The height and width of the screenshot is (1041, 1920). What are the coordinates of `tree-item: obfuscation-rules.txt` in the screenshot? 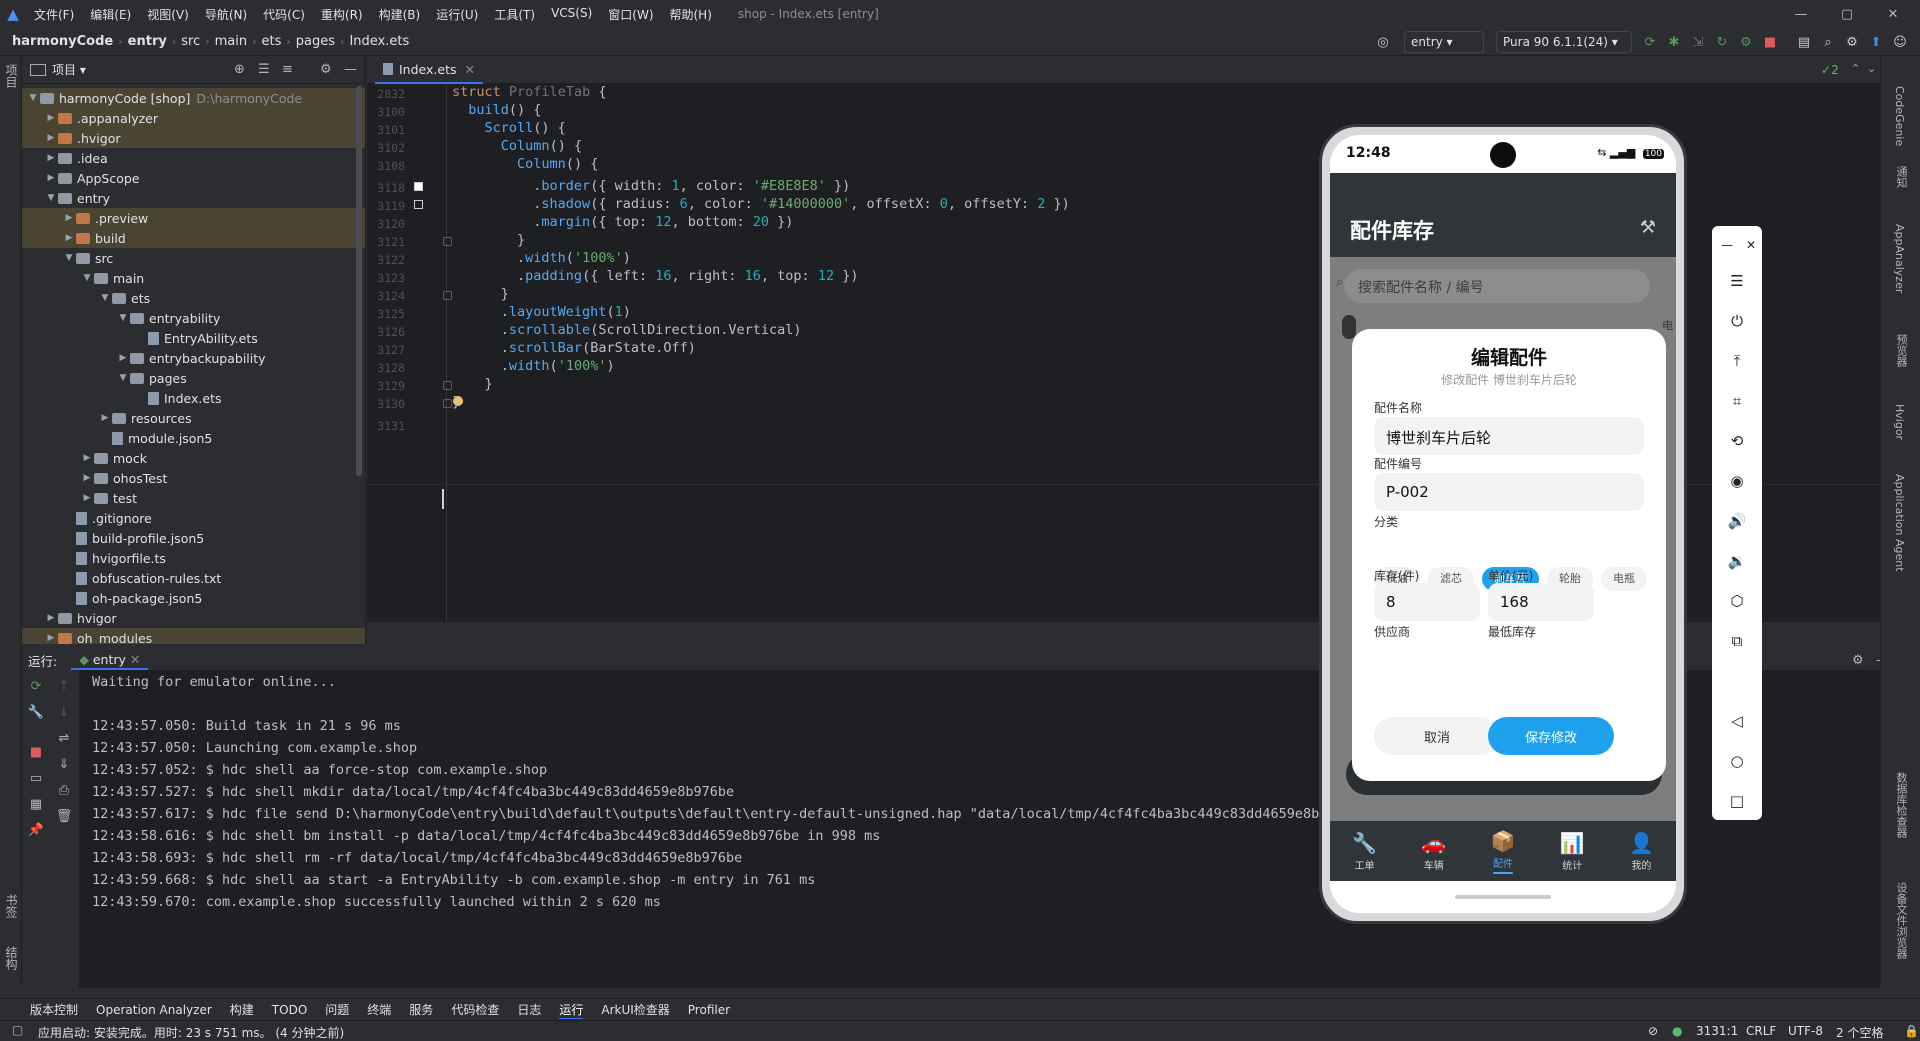 It's located at (193, 578).